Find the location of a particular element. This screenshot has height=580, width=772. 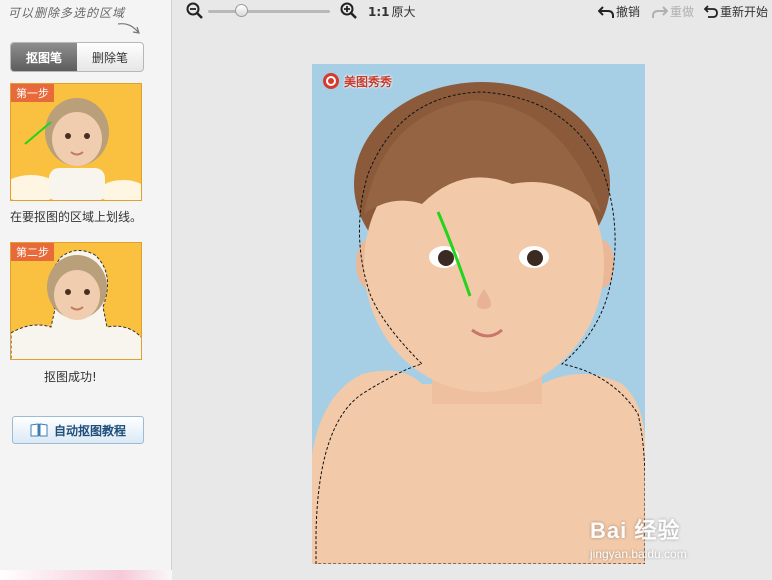

original-size-label: 原大 is located at coordinates (403, 12).